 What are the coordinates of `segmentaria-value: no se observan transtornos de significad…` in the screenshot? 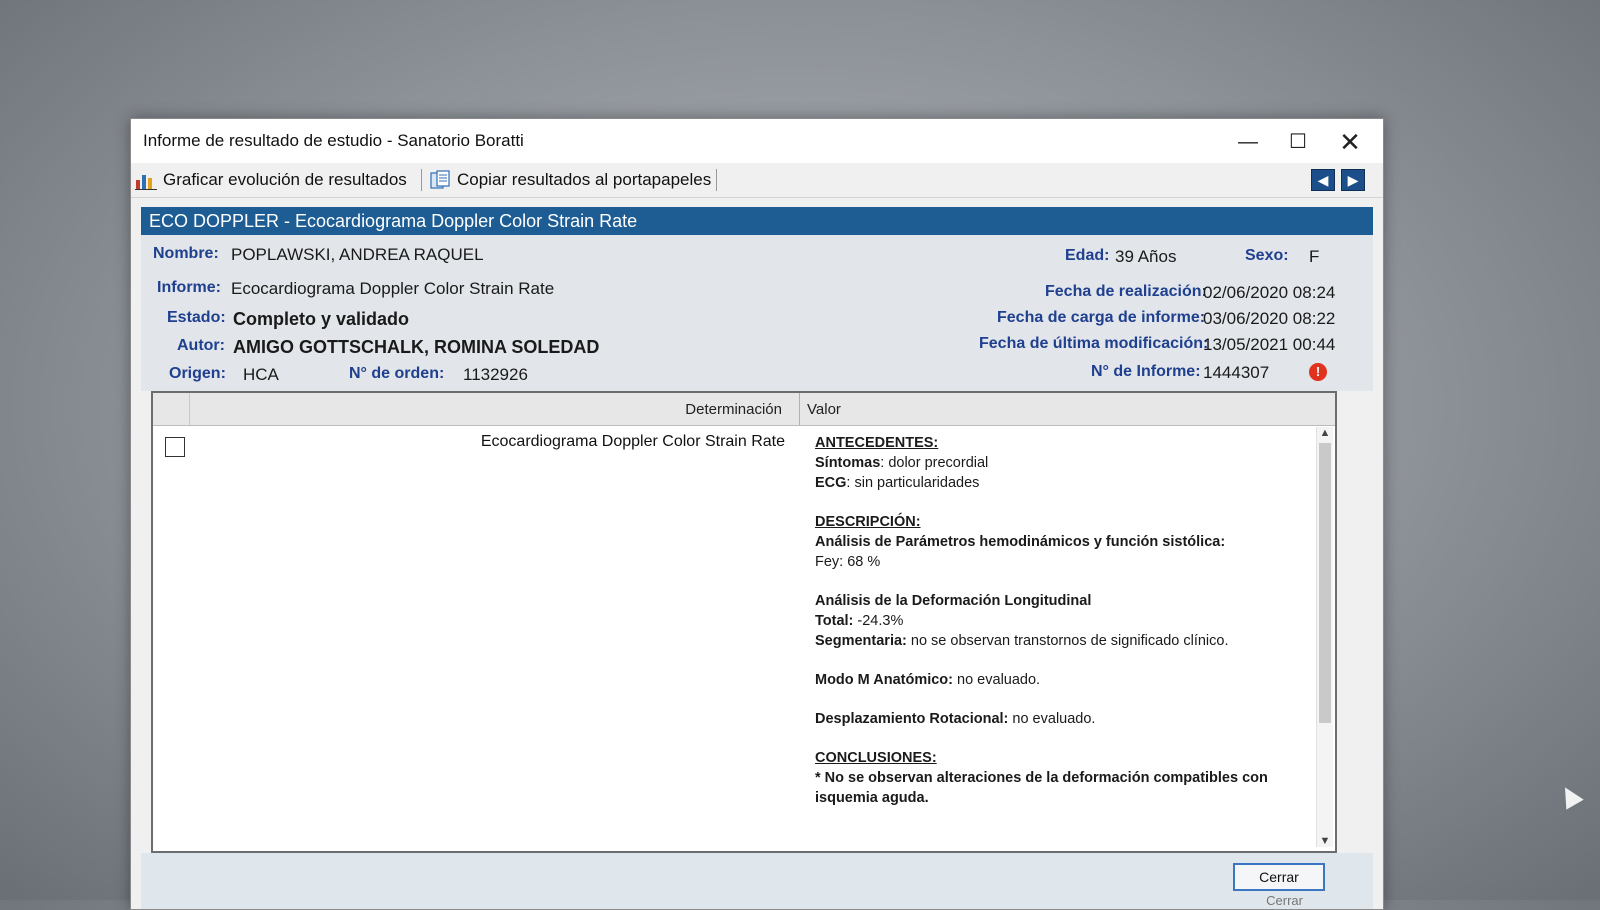 It's located at (1067, 641).